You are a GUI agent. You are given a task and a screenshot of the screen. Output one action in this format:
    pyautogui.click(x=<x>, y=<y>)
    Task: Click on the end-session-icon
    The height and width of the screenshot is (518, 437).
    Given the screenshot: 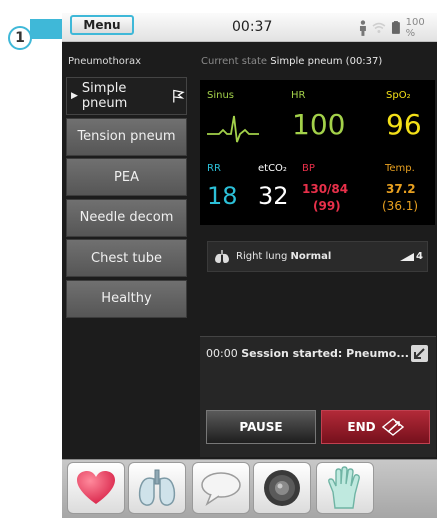 What is the action you would take?
    pyautogui.click(x=392, y=427)
    